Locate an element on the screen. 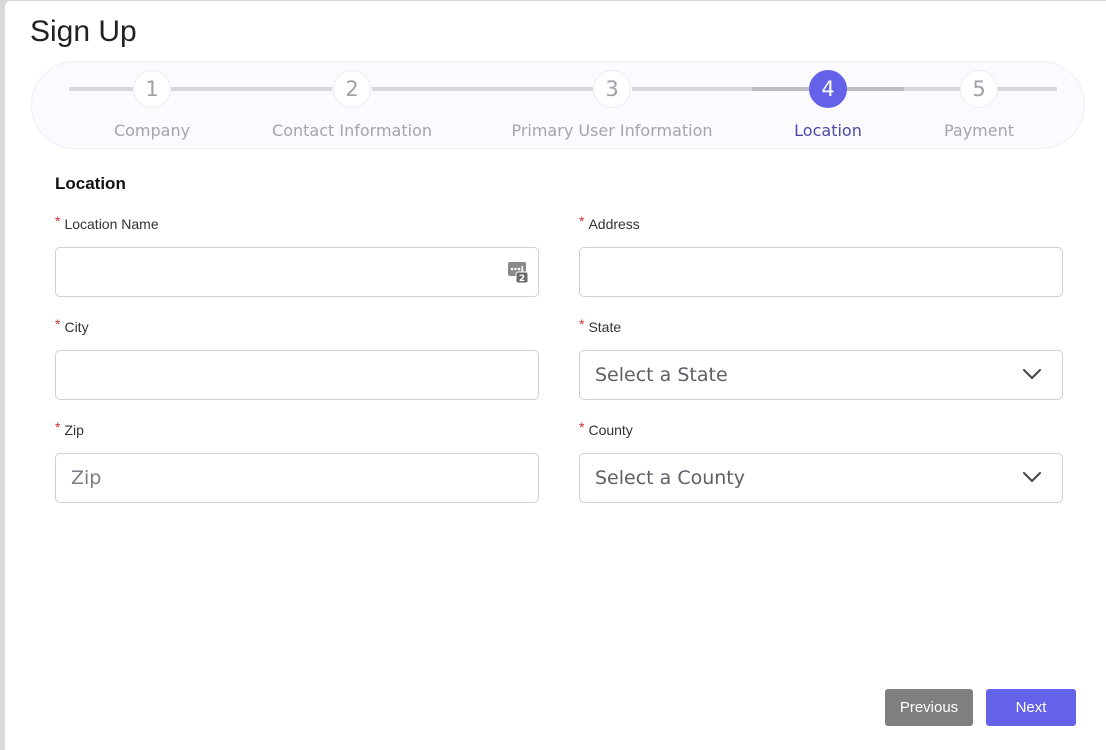 This screenshot has width=1106, height=750. city-label: * City is located at coordinates (72, 325).